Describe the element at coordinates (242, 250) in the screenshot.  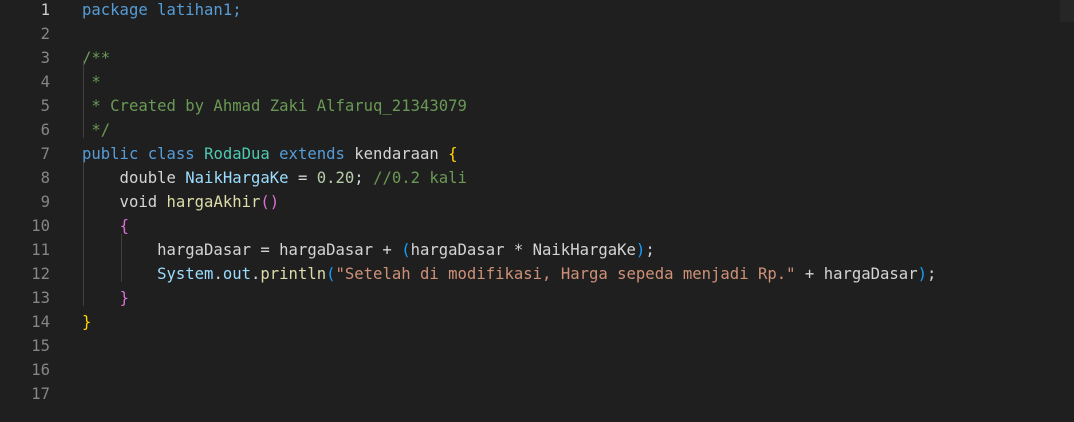
I see `code-token: hargaDasar = hargaDasar +` at that location.